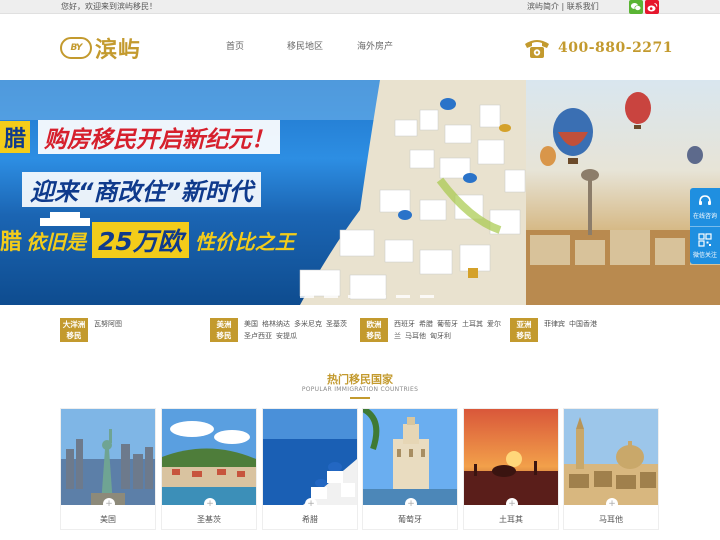 The width and height of the screenshot is (720, 540). I want to click on top-links: 滨屿简介 | 联系我们, so click(563, 7).